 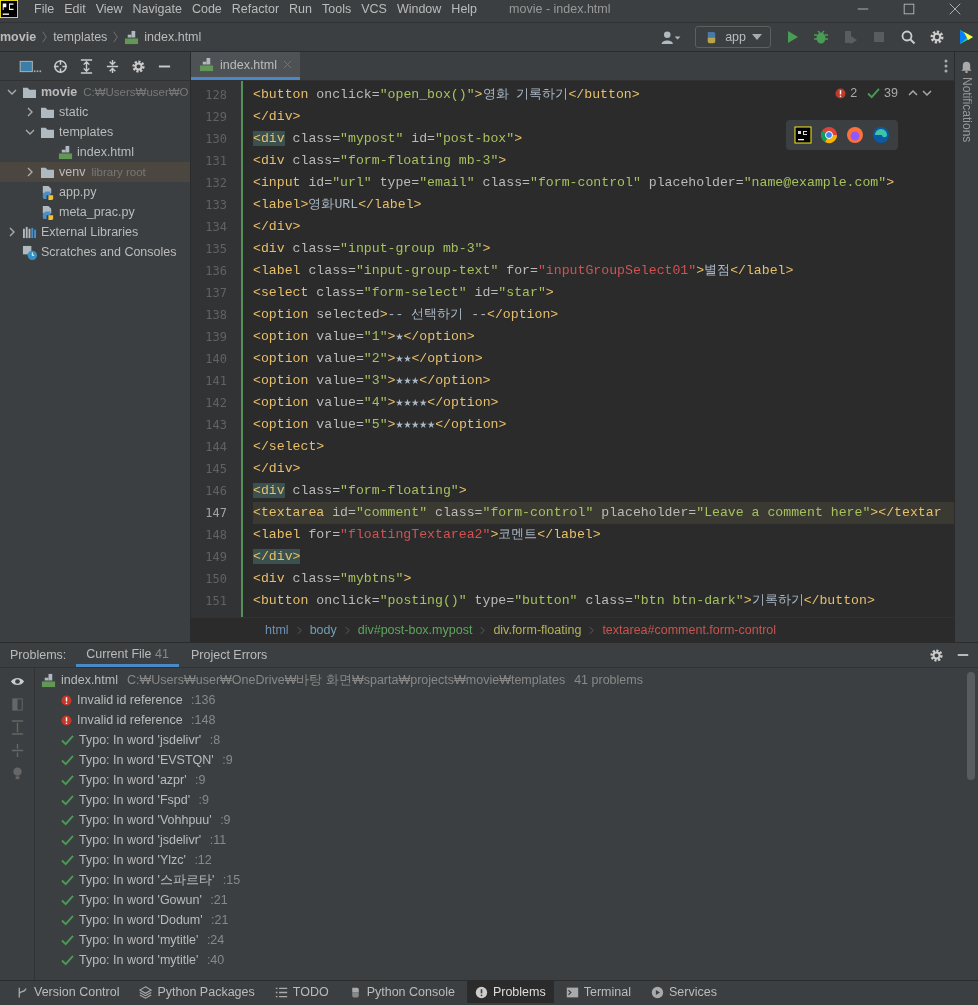 I want to click on layers-icon, so click(x=146, y=992).